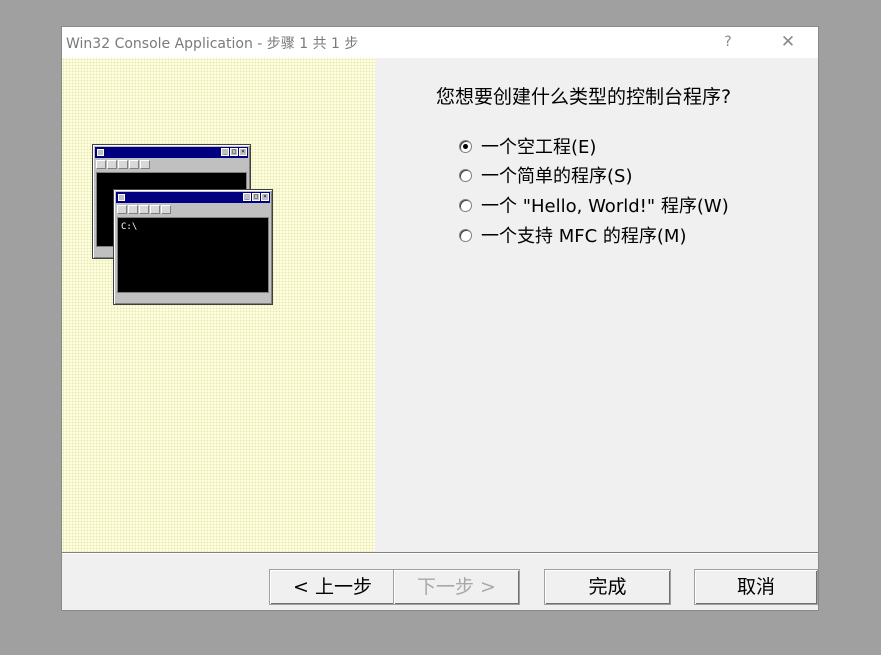 Image resolution: width=881 pixels, height=655 pixels. I want to click on next-button: 下一步 >, so click(456, 587).